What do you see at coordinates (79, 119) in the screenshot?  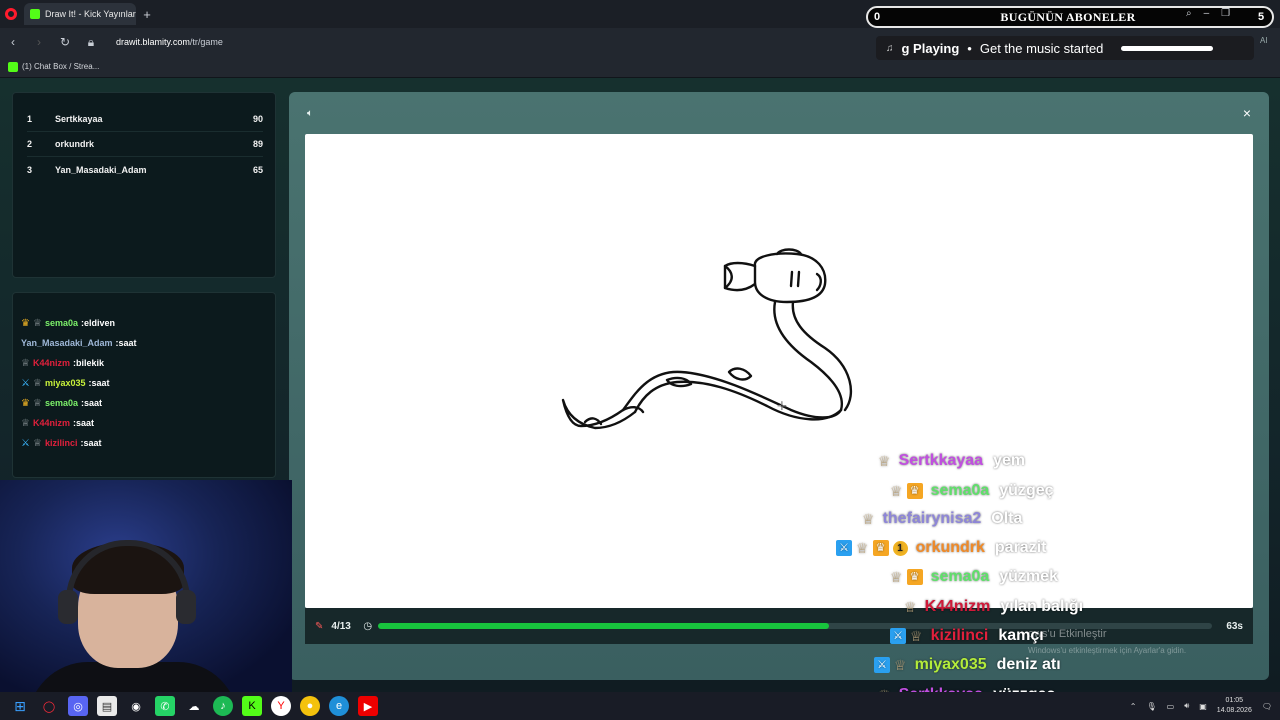 I see `leaderboard-name: Sertkkayaa` at bounding box center [79, 119].